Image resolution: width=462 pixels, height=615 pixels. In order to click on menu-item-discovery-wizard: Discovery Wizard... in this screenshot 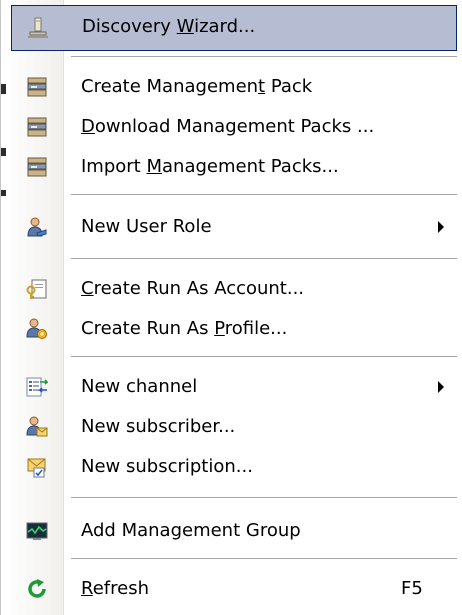, I will do `click(234, 28)`.